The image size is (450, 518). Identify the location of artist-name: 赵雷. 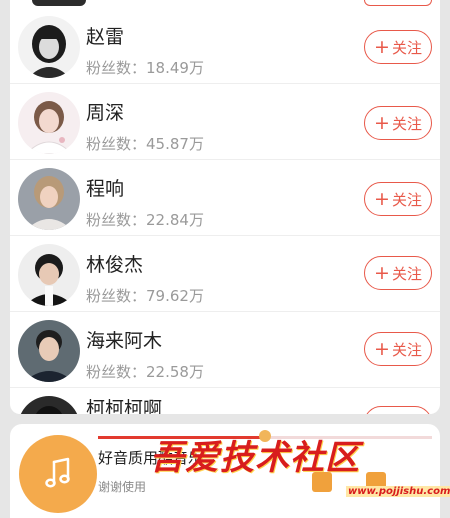
(105, 37).